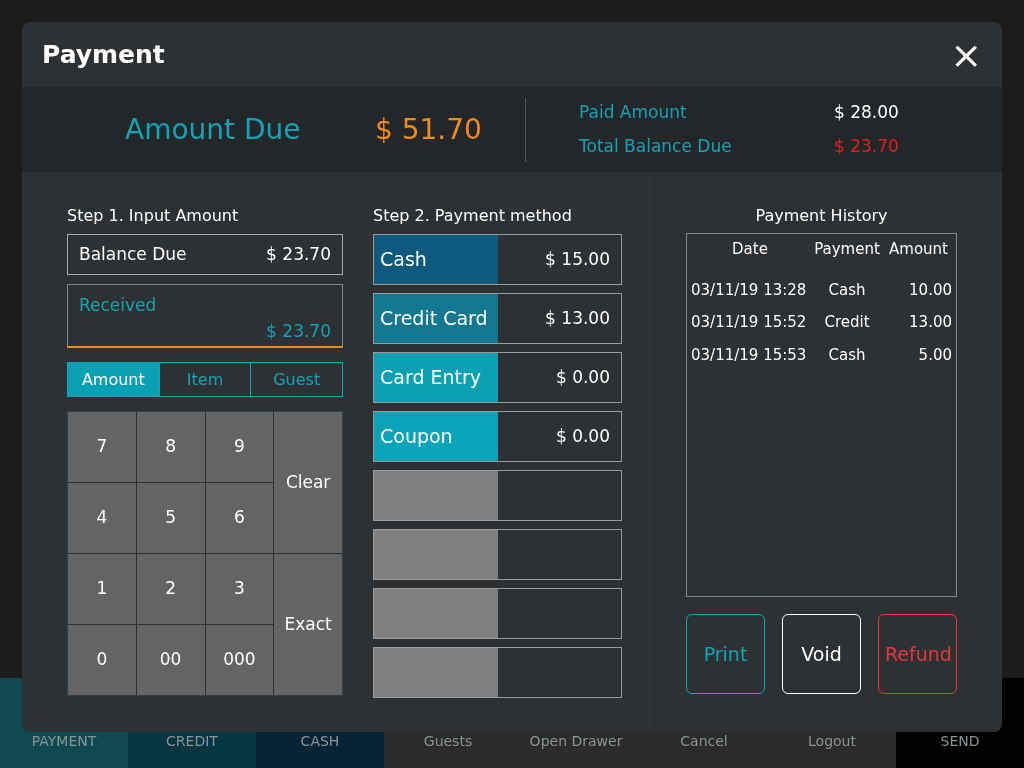 The height and width of the screenshot is (768, 1024). What do you see at coordinates (114, 379) in the screenshot?
I see `mode-tab: Amount` at bounding box center [114, 379].